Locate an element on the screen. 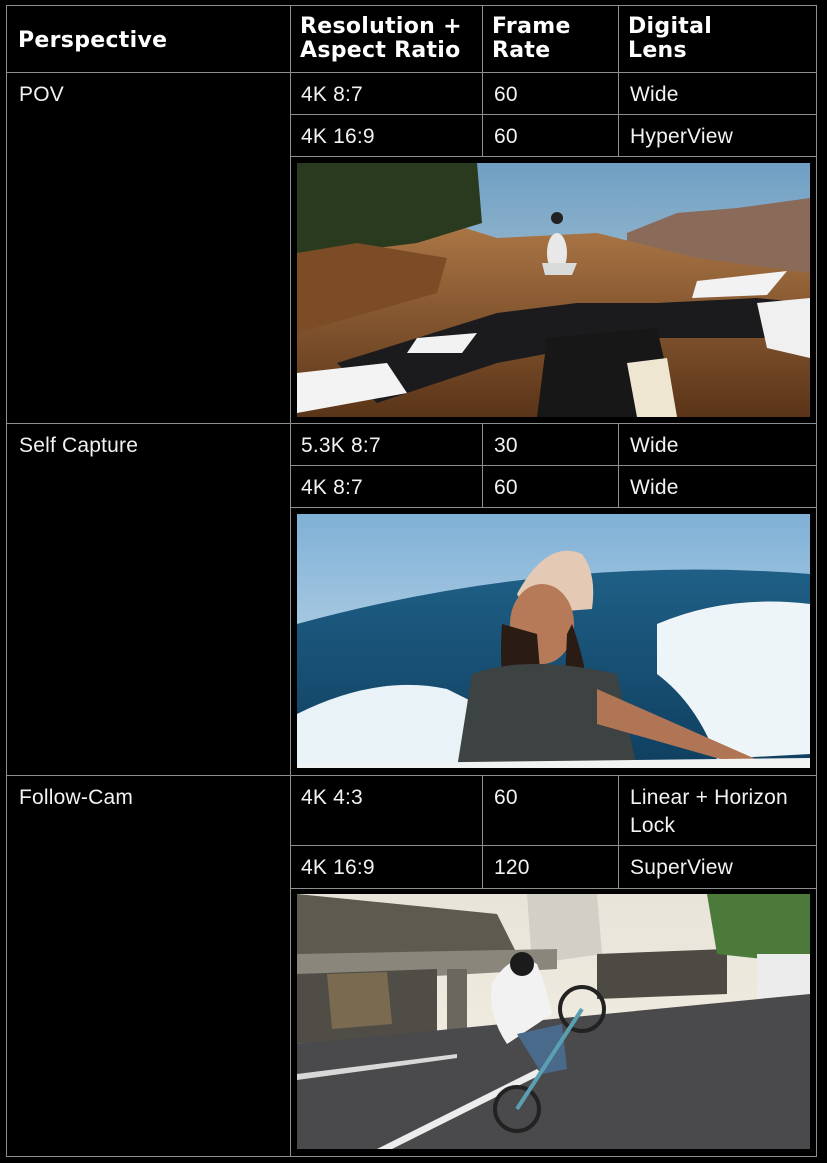 Image resolution: width=827 pixels, height=1163 pixels. resolution-cell: 4K 4:3 is located at coordinates (332, 797).